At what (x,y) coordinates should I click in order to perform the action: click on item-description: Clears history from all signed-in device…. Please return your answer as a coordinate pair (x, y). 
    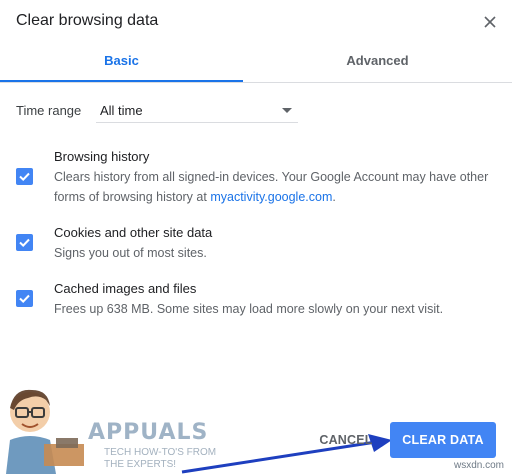
    Looking at the image, I should click on (274, 187).